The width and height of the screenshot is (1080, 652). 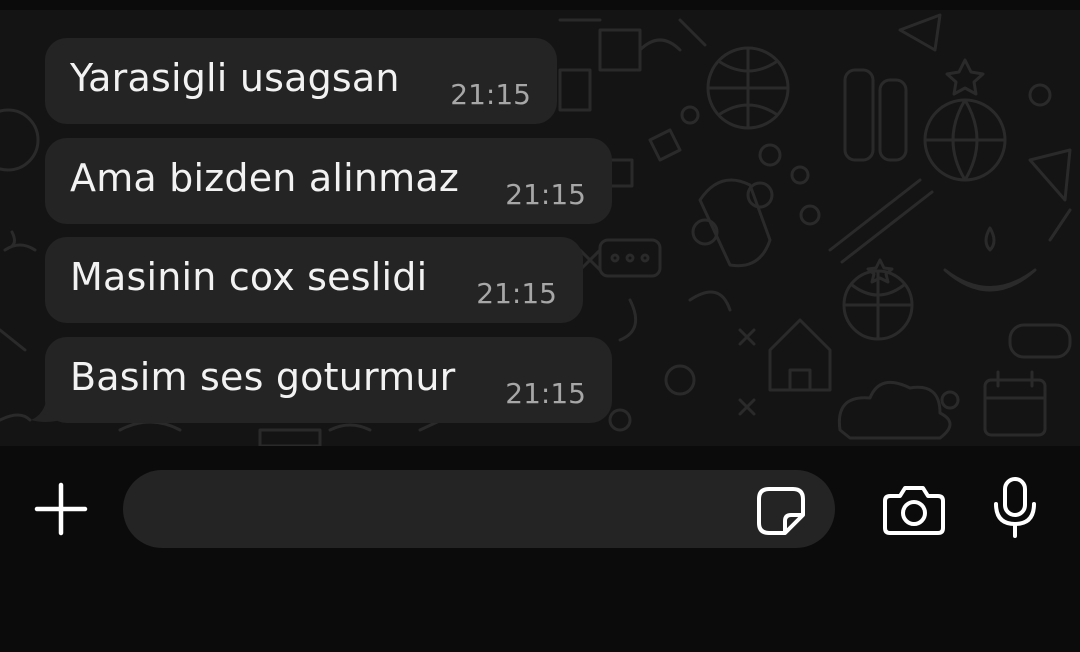 What do you see at coordinates (264, 178) in the screenshot?
I see `message-text: Ama bizden alinmaz` at bounding box center [264, 178].